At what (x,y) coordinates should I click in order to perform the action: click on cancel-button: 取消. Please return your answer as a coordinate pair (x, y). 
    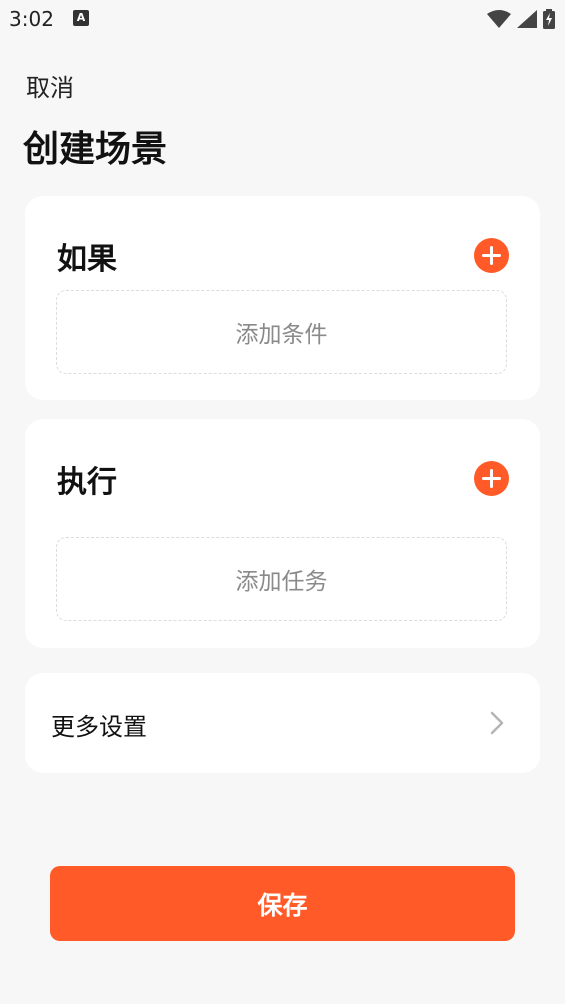
    Looking at the image, I should click on (50, 85).